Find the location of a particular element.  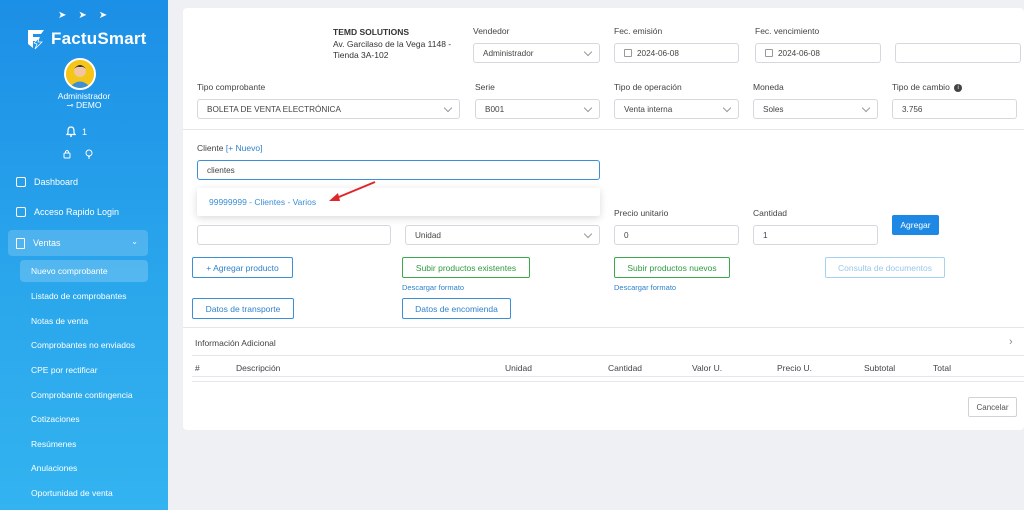

cantidad-label: Cantidad is located at coordinates (770, 213).